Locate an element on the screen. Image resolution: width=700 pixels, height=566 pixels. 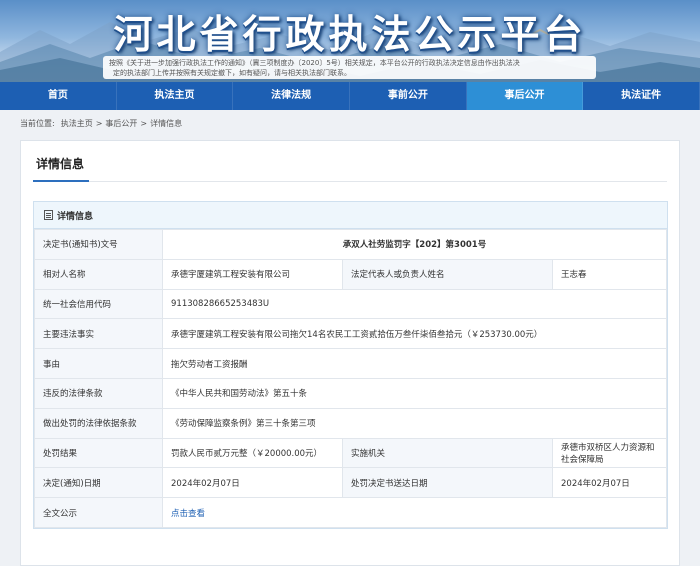
notice-line-2: 定的执法部门上传并按照有关规定撤下，如有疑问，请与相关执法部门联系。 is located at coordinates (232, 73).